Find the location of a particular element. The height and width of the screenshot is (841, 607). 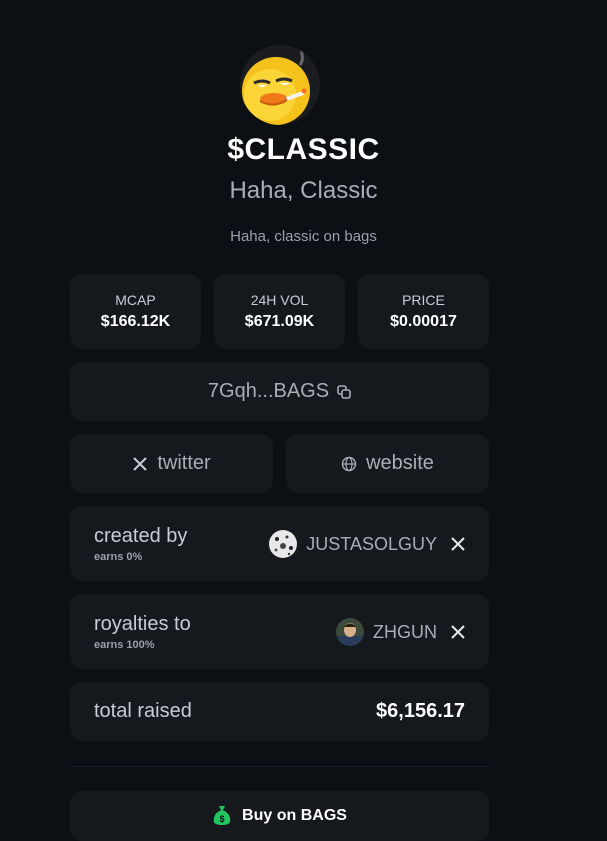

stat-value: $166.12K is located at coordinates (135, 321).